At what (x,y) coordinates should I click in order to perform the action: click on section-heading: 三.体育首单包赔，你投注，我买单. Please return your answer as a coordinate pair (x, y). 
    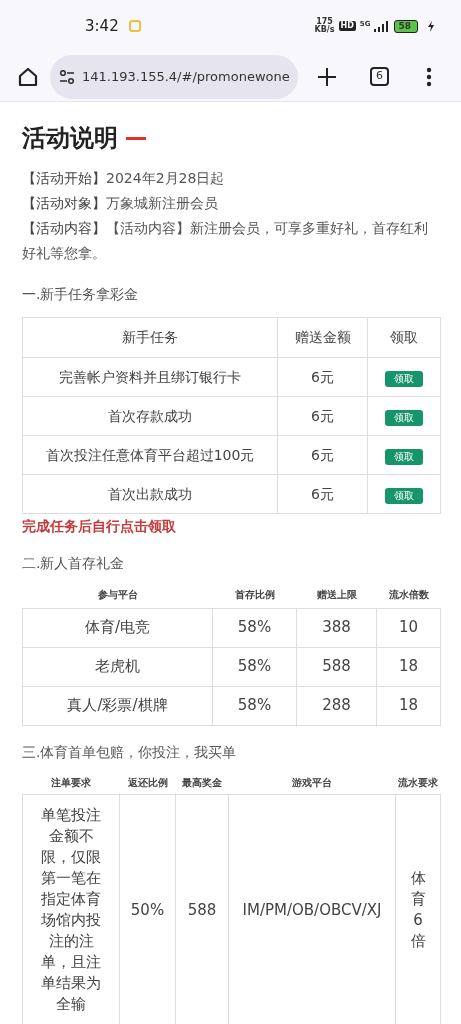
    Looking at the image, I should click on (130, 752).